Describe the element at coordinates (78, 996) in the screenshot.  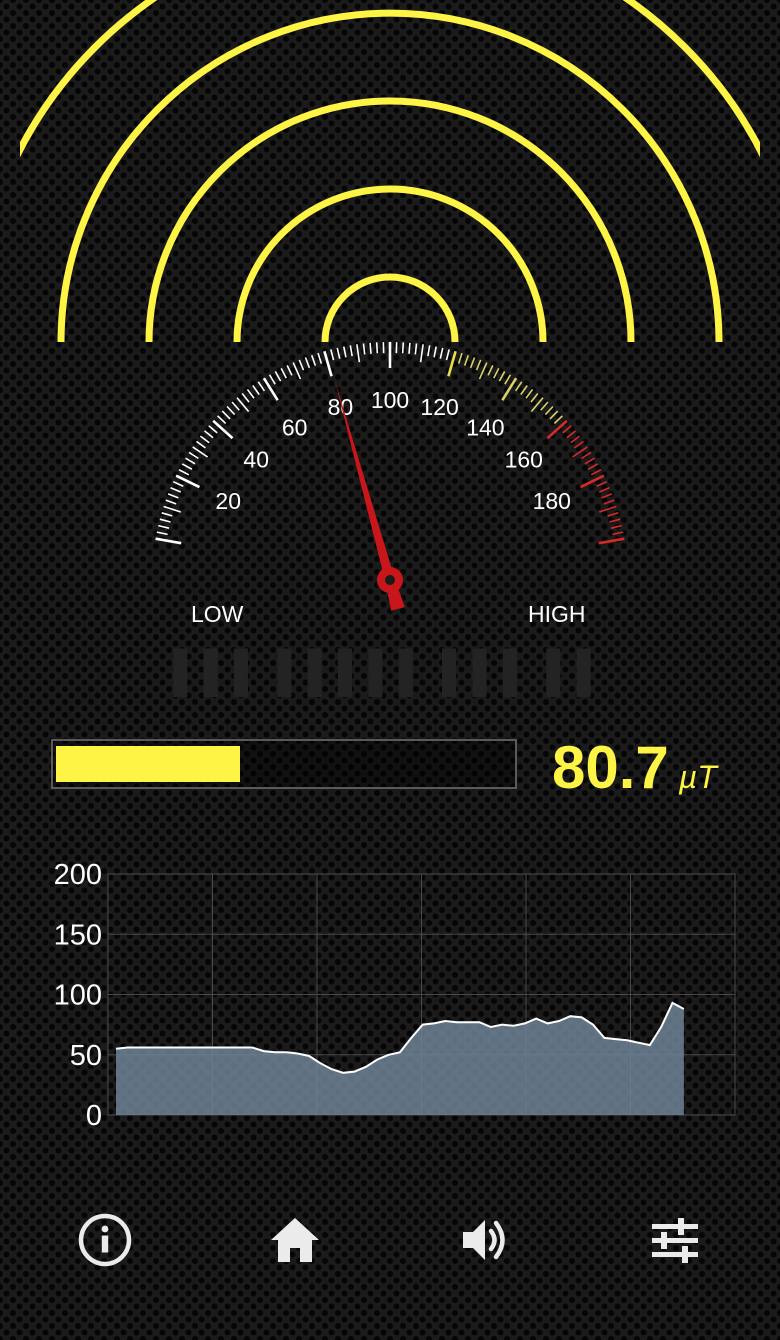
I see `y-tick-label: 100` at that location.